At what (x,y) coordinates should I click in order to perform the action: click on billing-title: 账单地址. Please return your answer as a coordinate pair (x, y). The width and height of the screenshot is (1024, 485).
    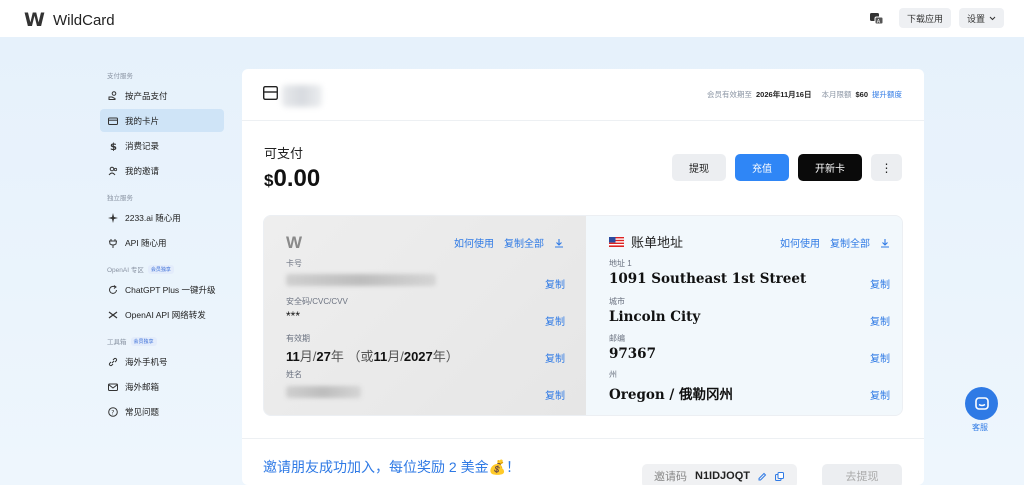
    Looking at the image, I should click on (646, 241).